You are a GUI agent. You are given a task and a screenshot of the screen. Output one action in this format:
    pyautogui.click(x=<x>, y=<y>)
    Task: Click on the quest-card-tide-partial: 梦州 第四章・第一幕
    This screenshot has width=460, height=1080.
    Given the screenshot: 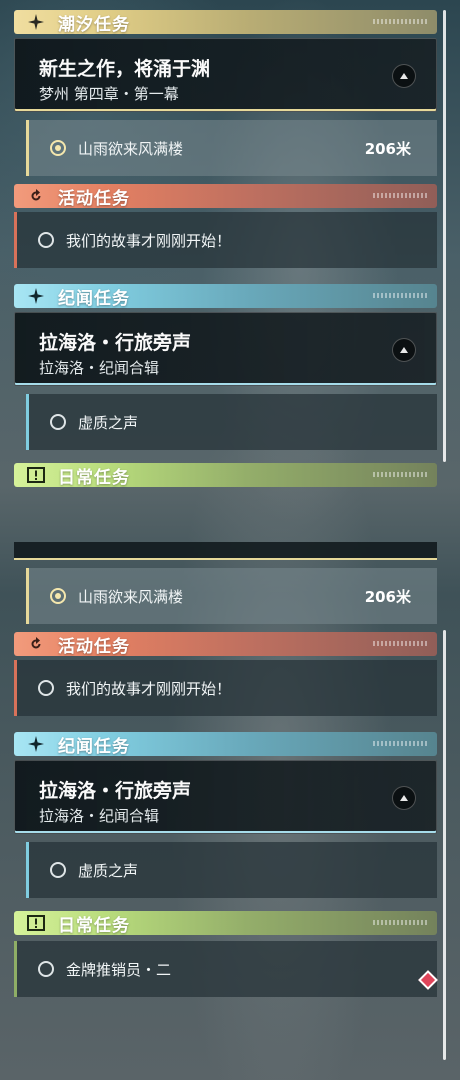 What is the action you would take?
    pyautogui.click(x=225, y=551)
    